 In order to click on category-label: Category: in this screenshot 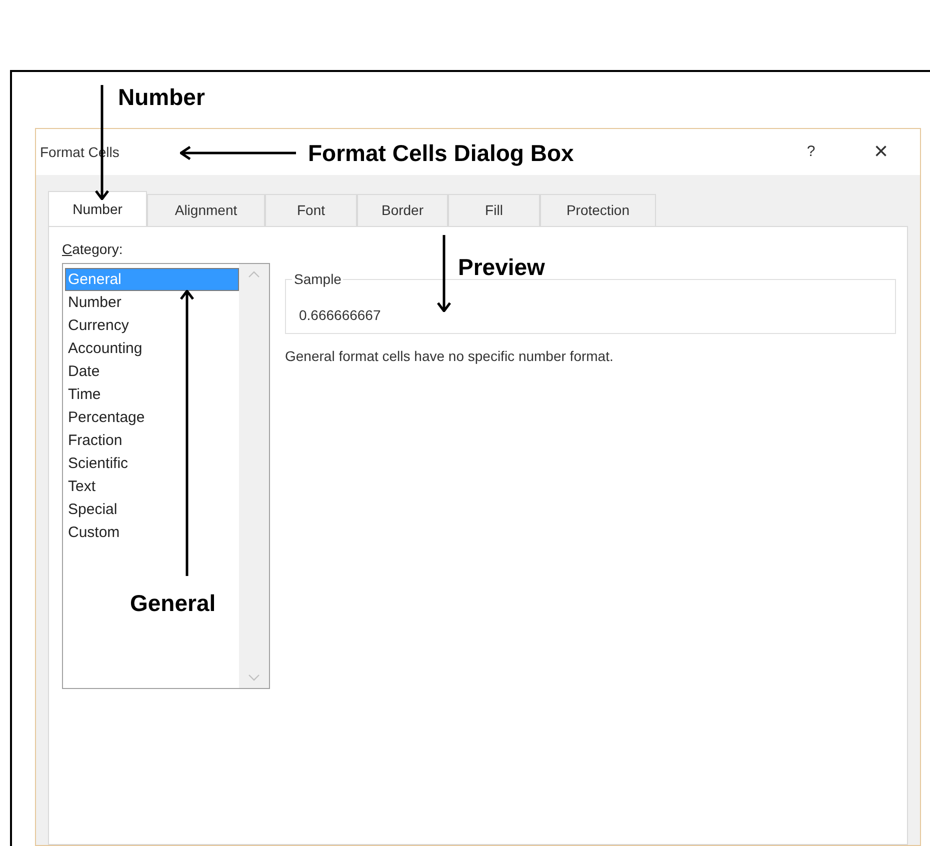, I will do `click(93, 249)`.